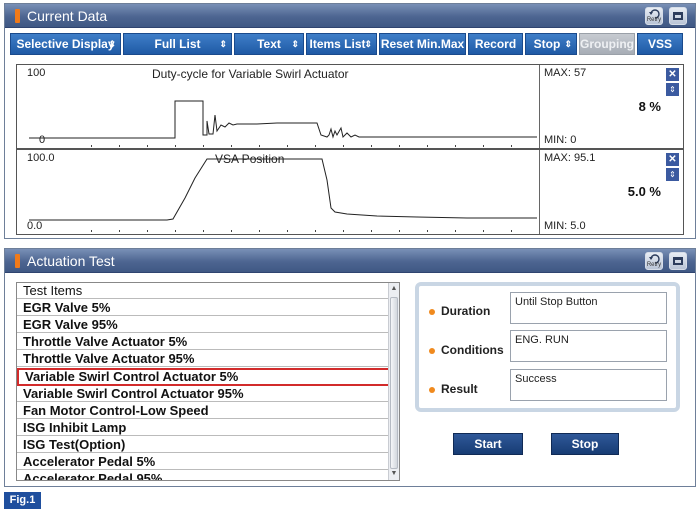  What do you see at coordinates (495, 44) in the screenshot?
I see `record-button: Record` at bounding box center [495, 44].